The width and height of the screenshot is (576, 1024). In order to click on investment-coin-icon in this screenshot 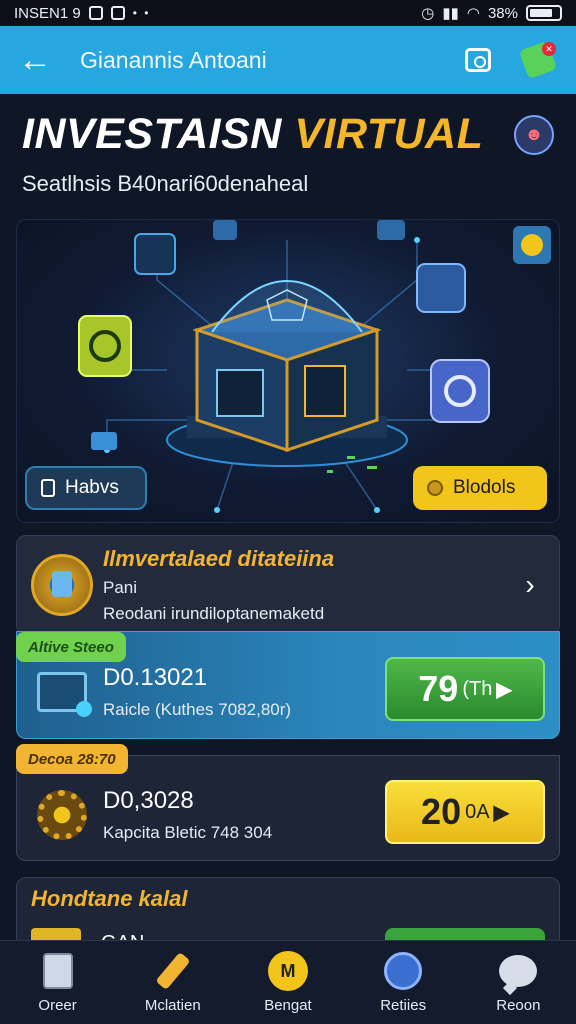, I will do `click(62, 585)`.